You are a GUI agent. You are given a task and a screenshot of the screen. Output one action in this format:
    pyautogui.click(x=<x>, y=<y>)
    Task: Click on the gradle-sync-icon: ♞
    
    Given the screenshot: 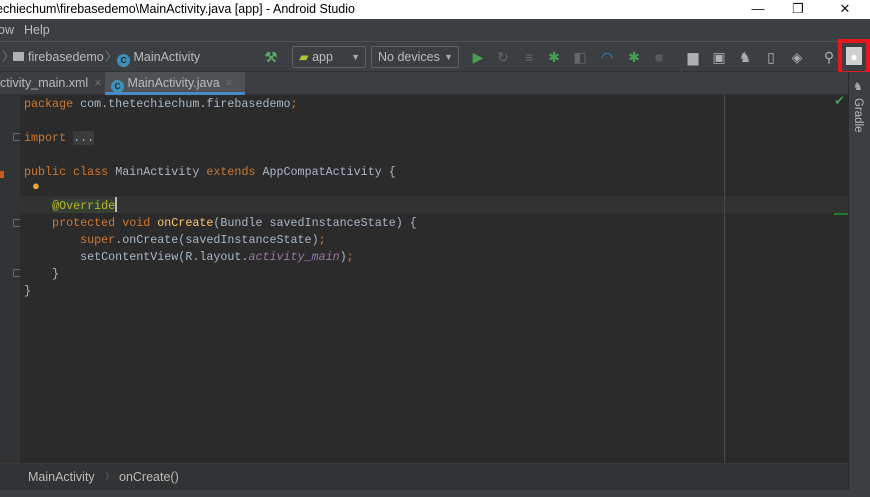 What is the action you would take?
    pyautogui.click(x=745, y=57)
    